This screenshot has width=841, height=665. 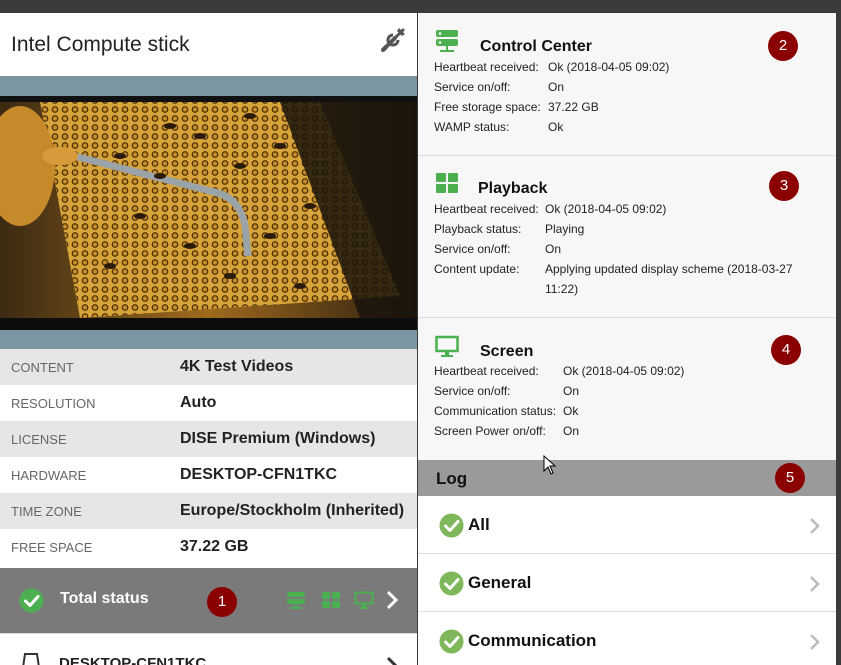 I want to click on info-value: 37.22 GB, so click(x=214, y=546).